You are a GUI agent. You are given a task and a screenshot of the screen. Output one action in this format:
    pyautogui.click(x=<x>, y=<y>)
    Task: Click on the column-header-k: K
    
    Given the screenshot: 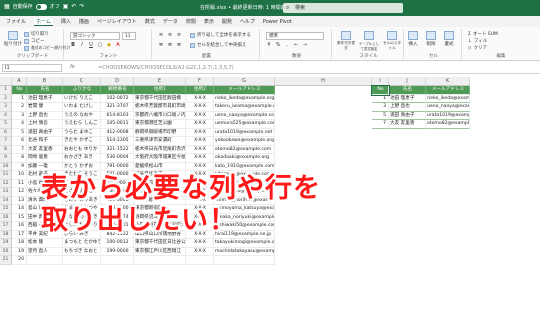 What is the action you would take?
    pyautogui.click(x=448, y=81)
    